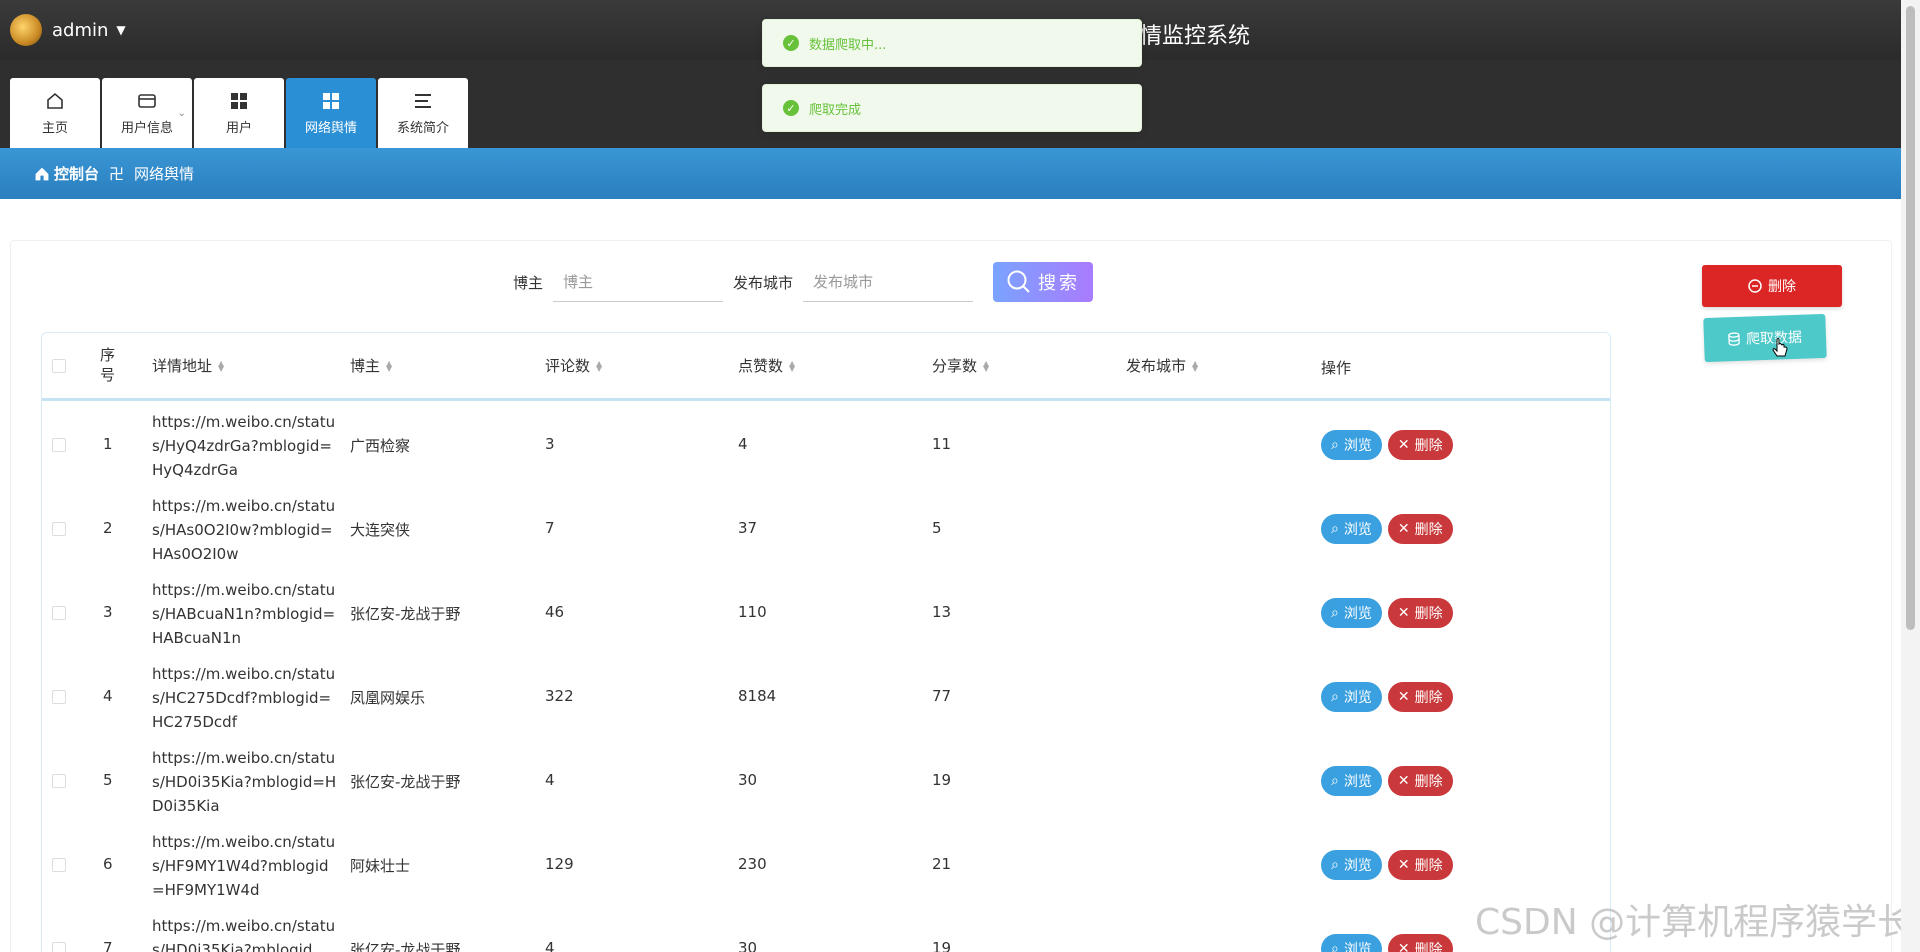 This screenshot has height=952, width=1920. Describe the element at coordinates (80, 30) in the screenshot. I see `username: admin` at that location.